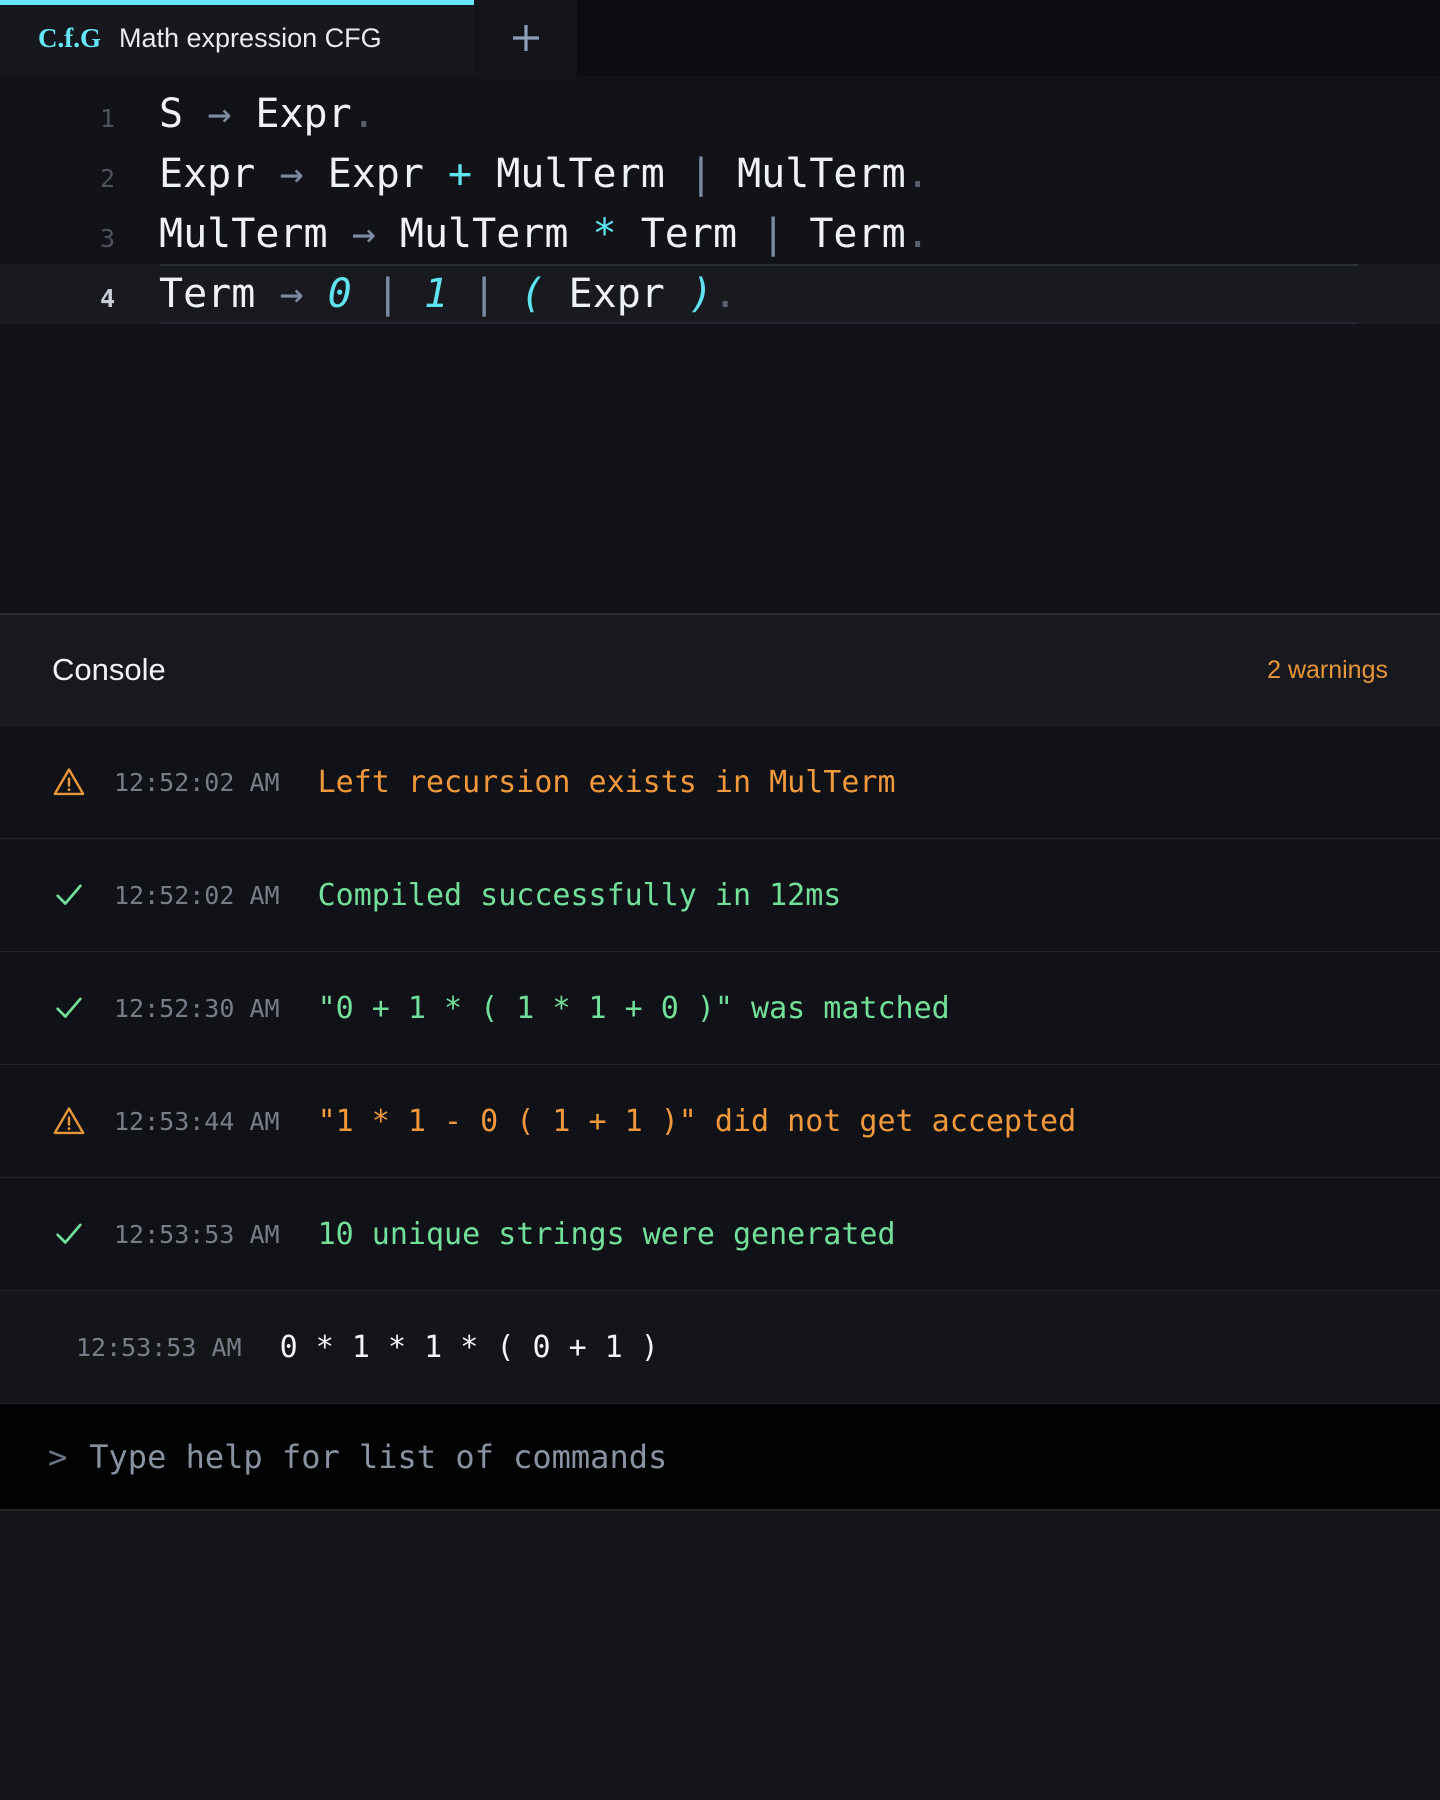 This screenshot has height=1800, width=1440. I want to click on tab-title: Math expression CFG, so click(250, 37).